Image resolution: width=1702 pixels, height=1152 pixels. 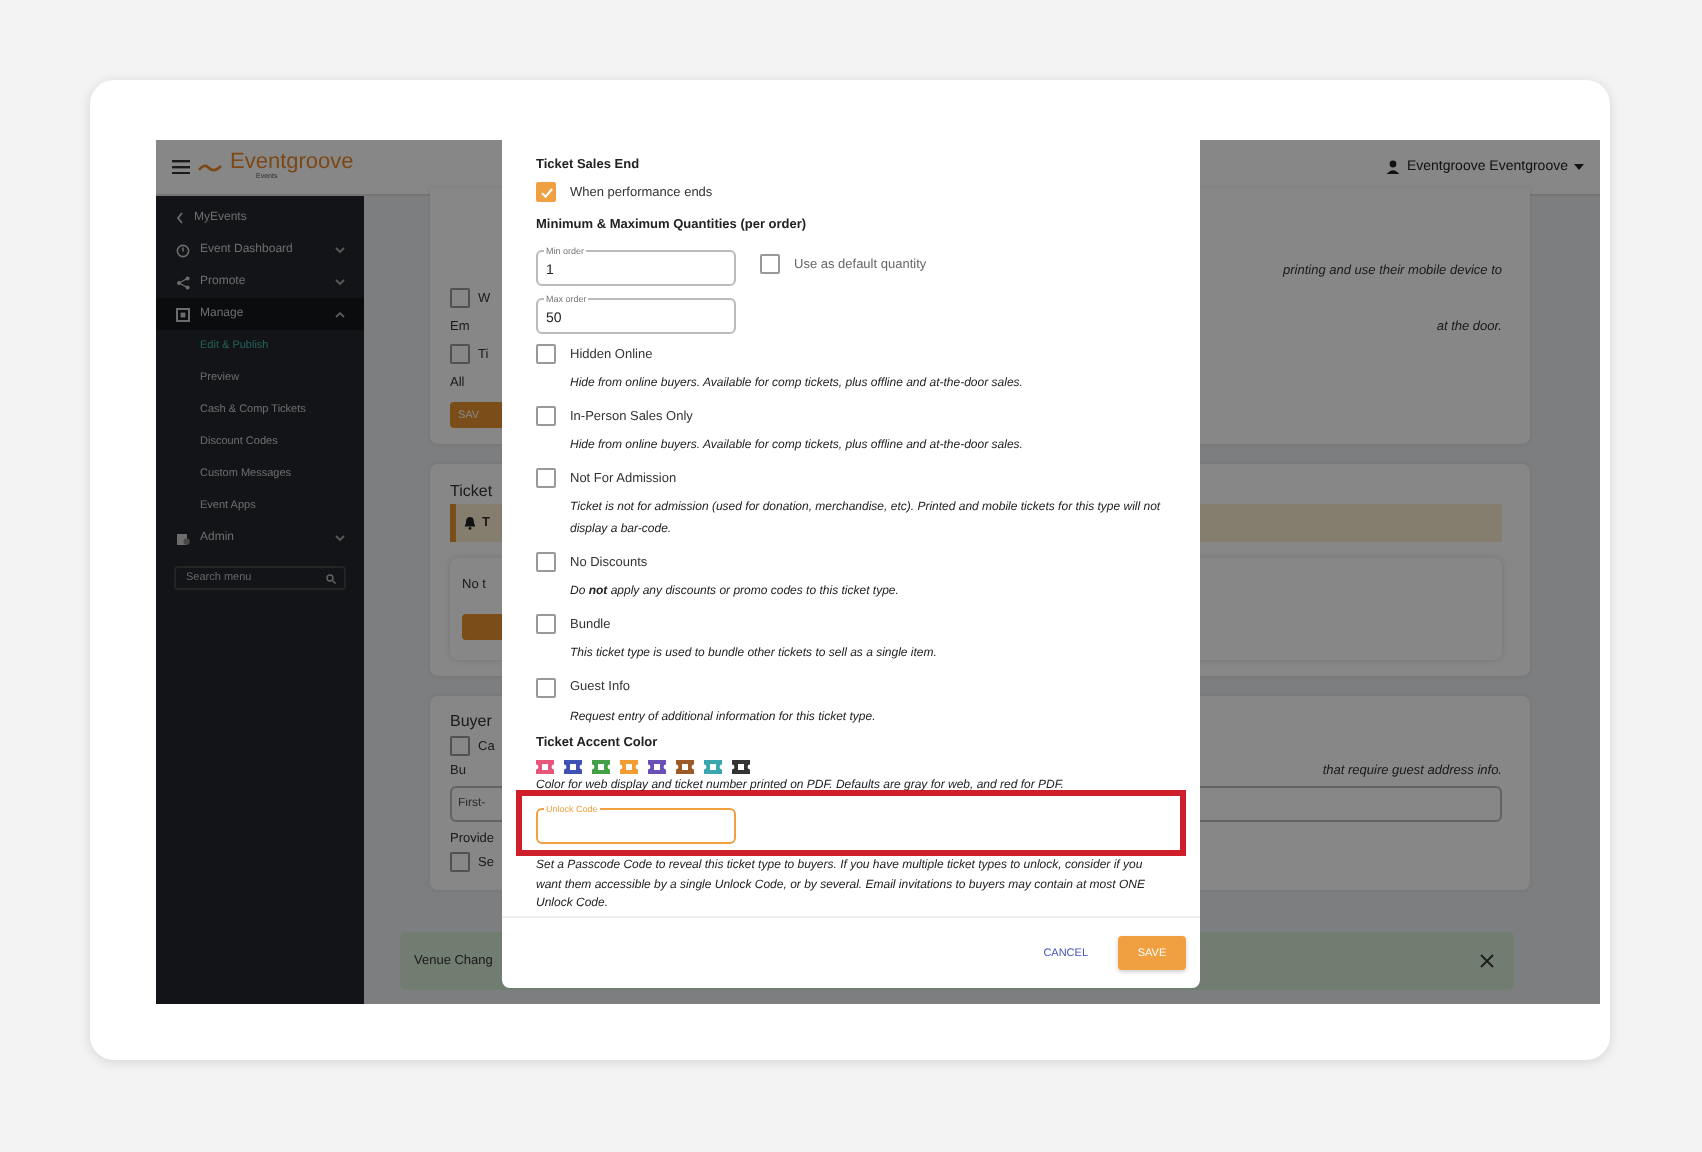 What do you see at coordinates (183, 538) in the screenshot?
I see `admin-icon` at bounding box center [183, 538].